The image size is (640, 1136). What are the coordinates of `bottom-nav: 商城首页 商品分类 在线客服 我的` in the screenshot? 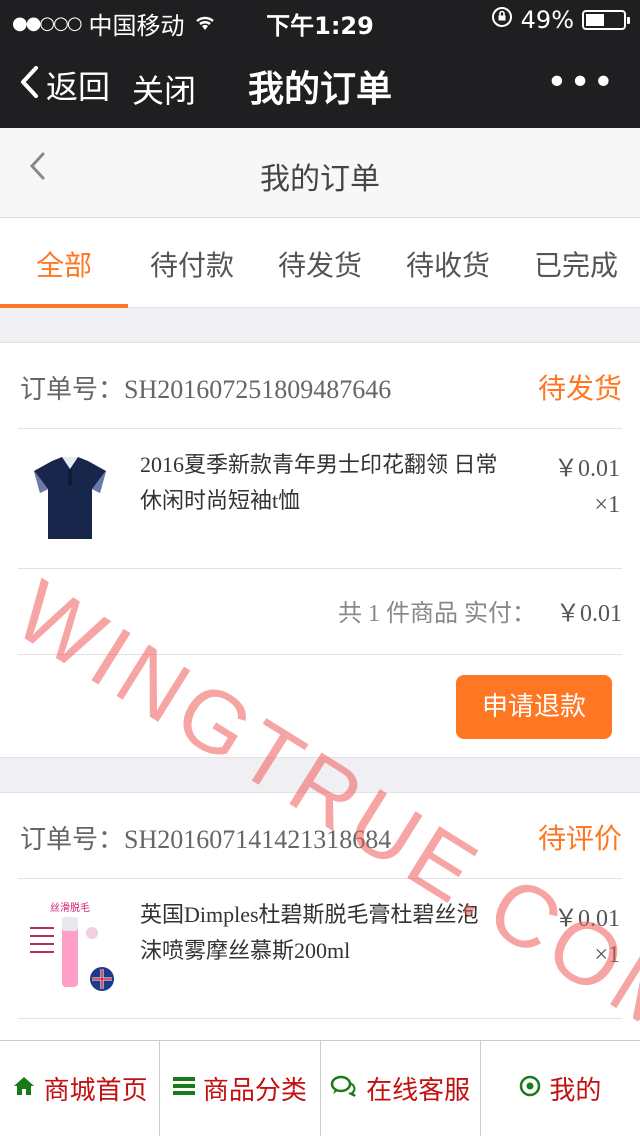 It's located at (320, 1088).